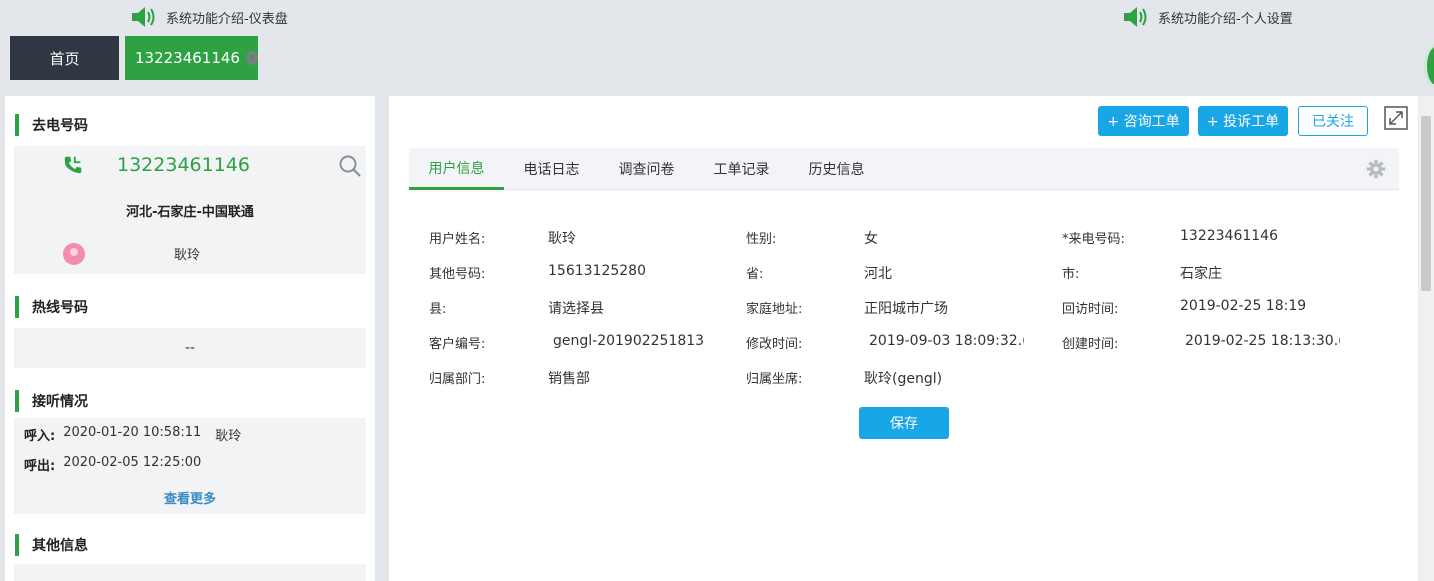 The width and height of the screenshot is (1434, 581). Describe the element at coordinates (457, 344) in the screenshot. I see `label-customer-id: 客户编号:` at that location.